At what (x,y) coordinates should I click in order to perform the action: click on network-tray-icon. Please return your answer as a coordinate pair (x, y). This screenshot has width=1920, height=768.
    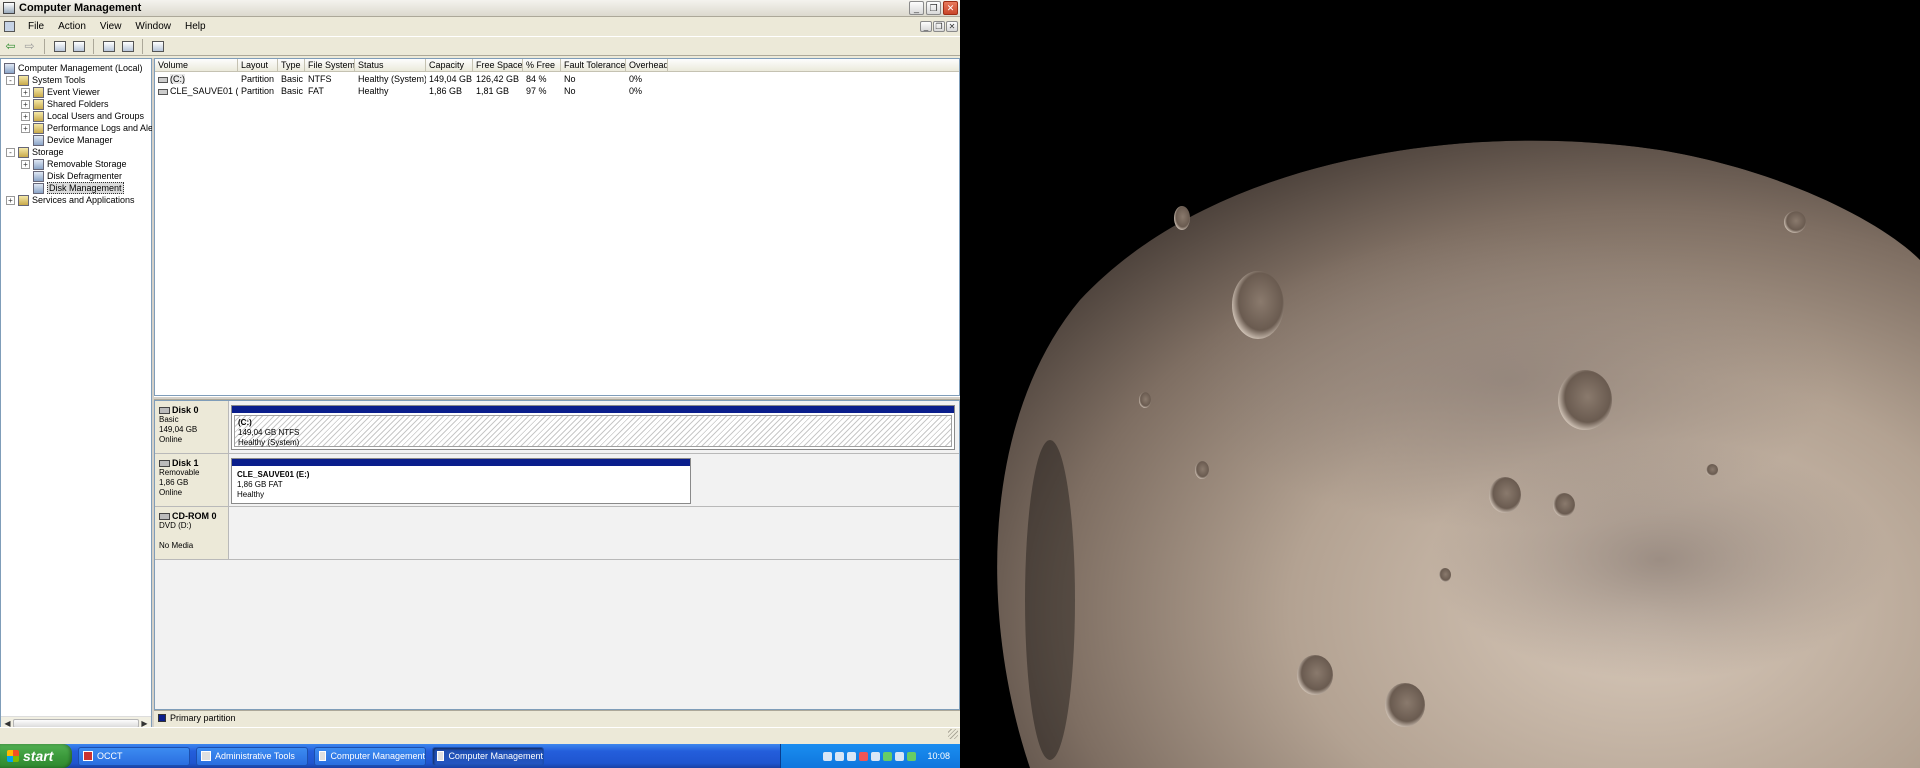
    Looking at the image, I should click on (840, 756).